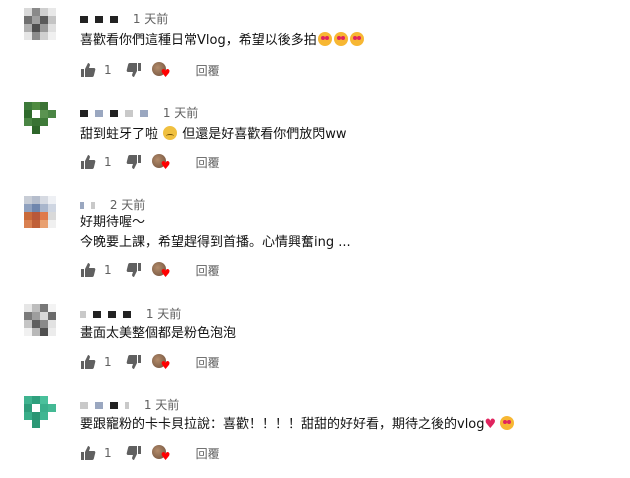  Describe the element at coordinates (264, 134) in the screenshot. I see `comment-text-part: 但還是好喜歡看你們放閃ww` at that location.